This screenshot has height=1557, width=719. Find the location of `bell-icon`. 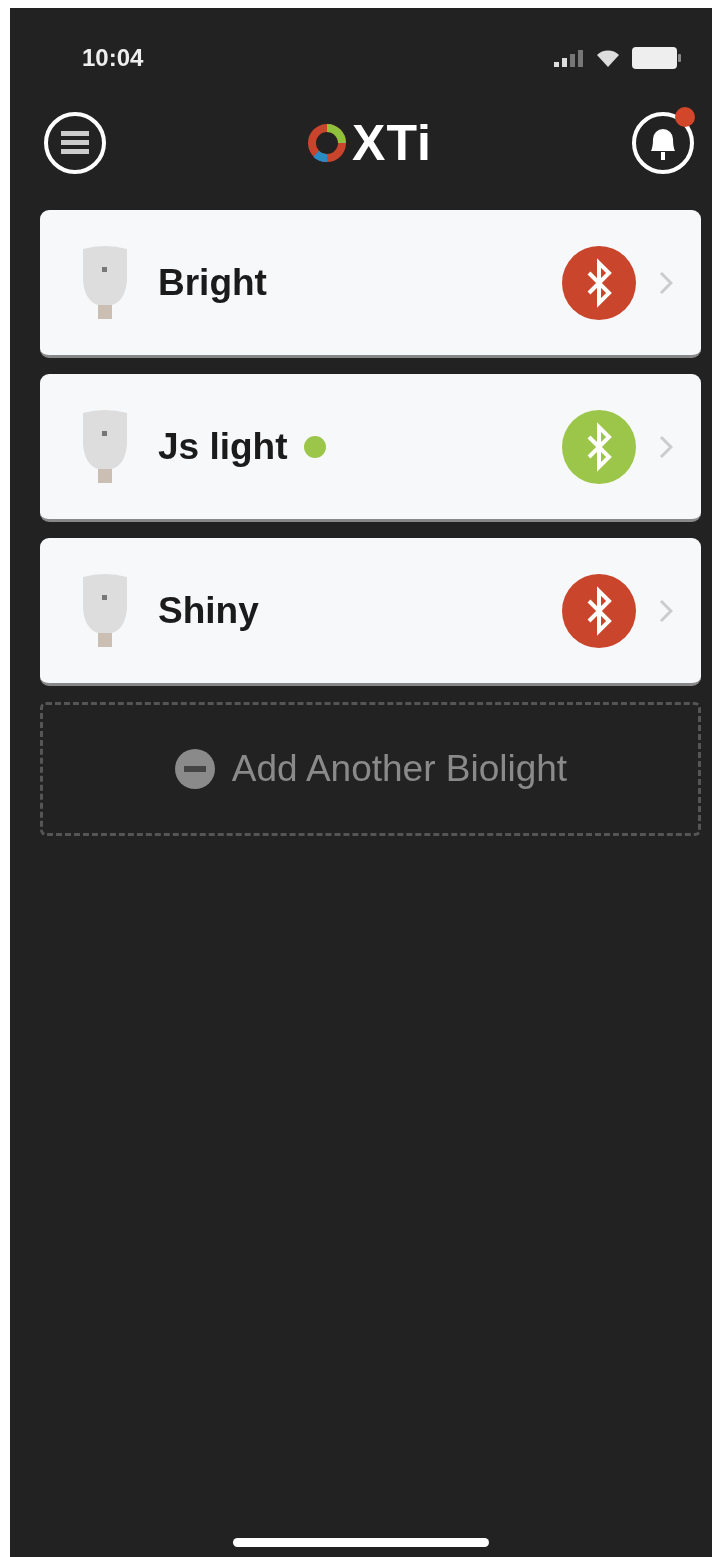

bell-icon is located at coordinates (663, 143).